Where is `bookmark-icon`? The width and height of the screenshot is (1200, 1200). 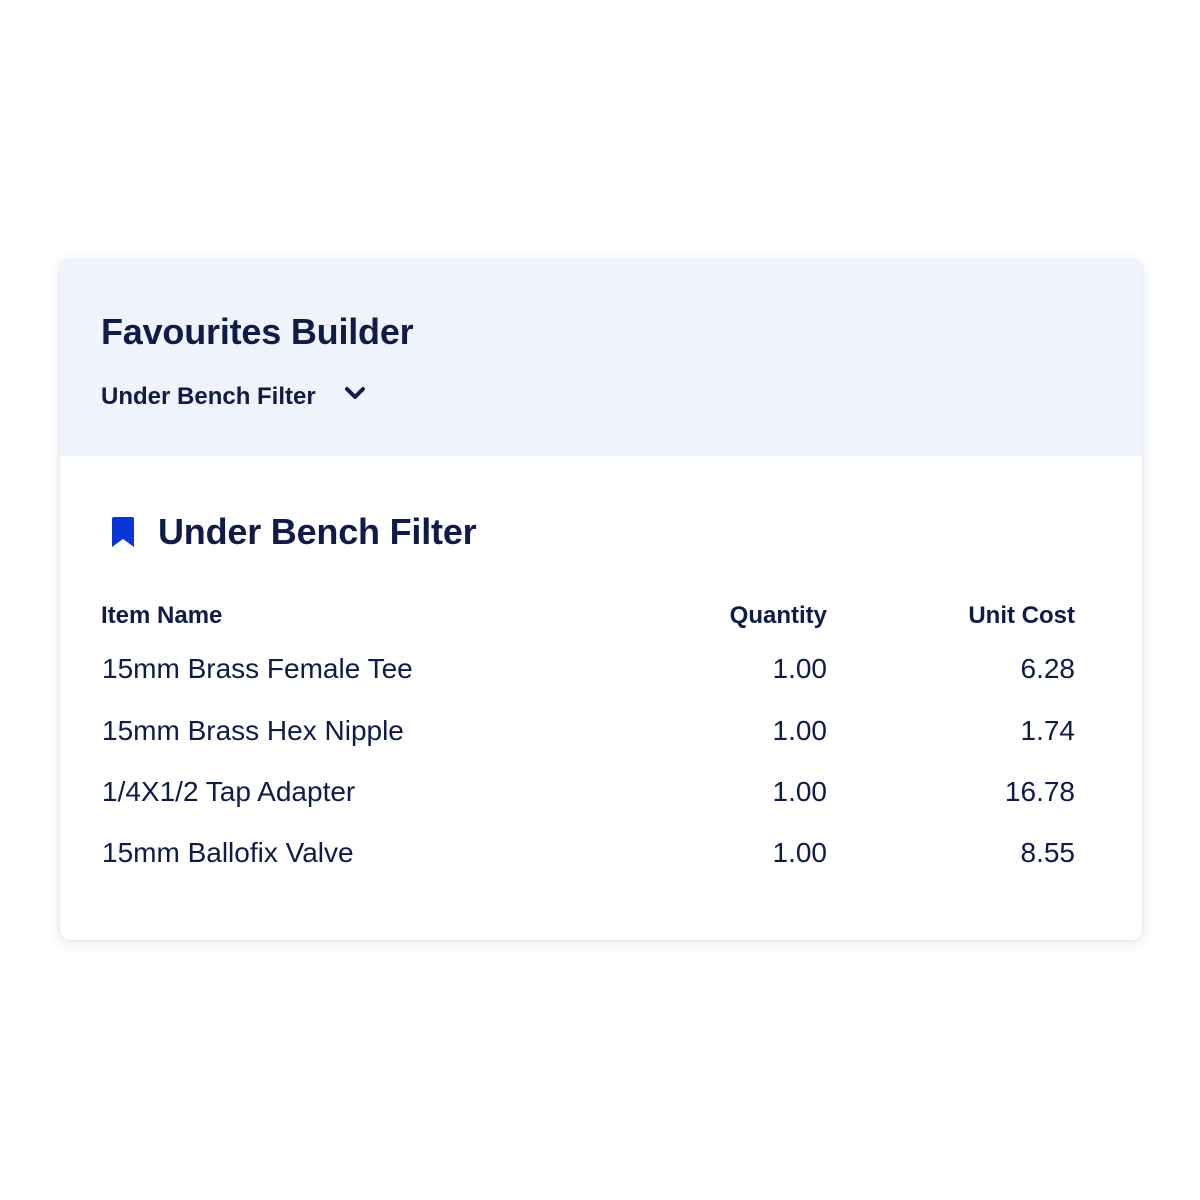
bookmark-icon is located at coordinates (123, 532).